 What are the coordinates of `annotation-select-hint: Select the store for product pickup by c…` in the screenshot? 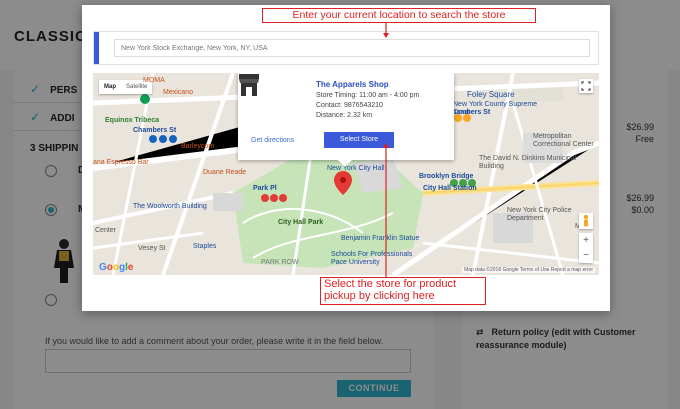 It's located at (403, 291).